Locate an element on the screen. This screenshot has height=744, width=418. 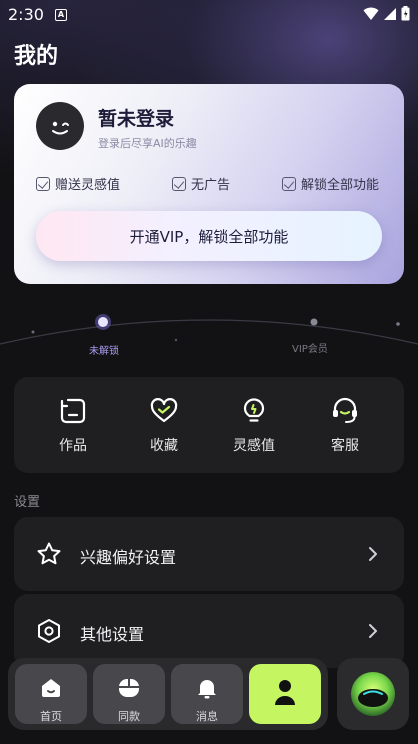
nav-item-label: 消息 is located at coordinates (207, 716).